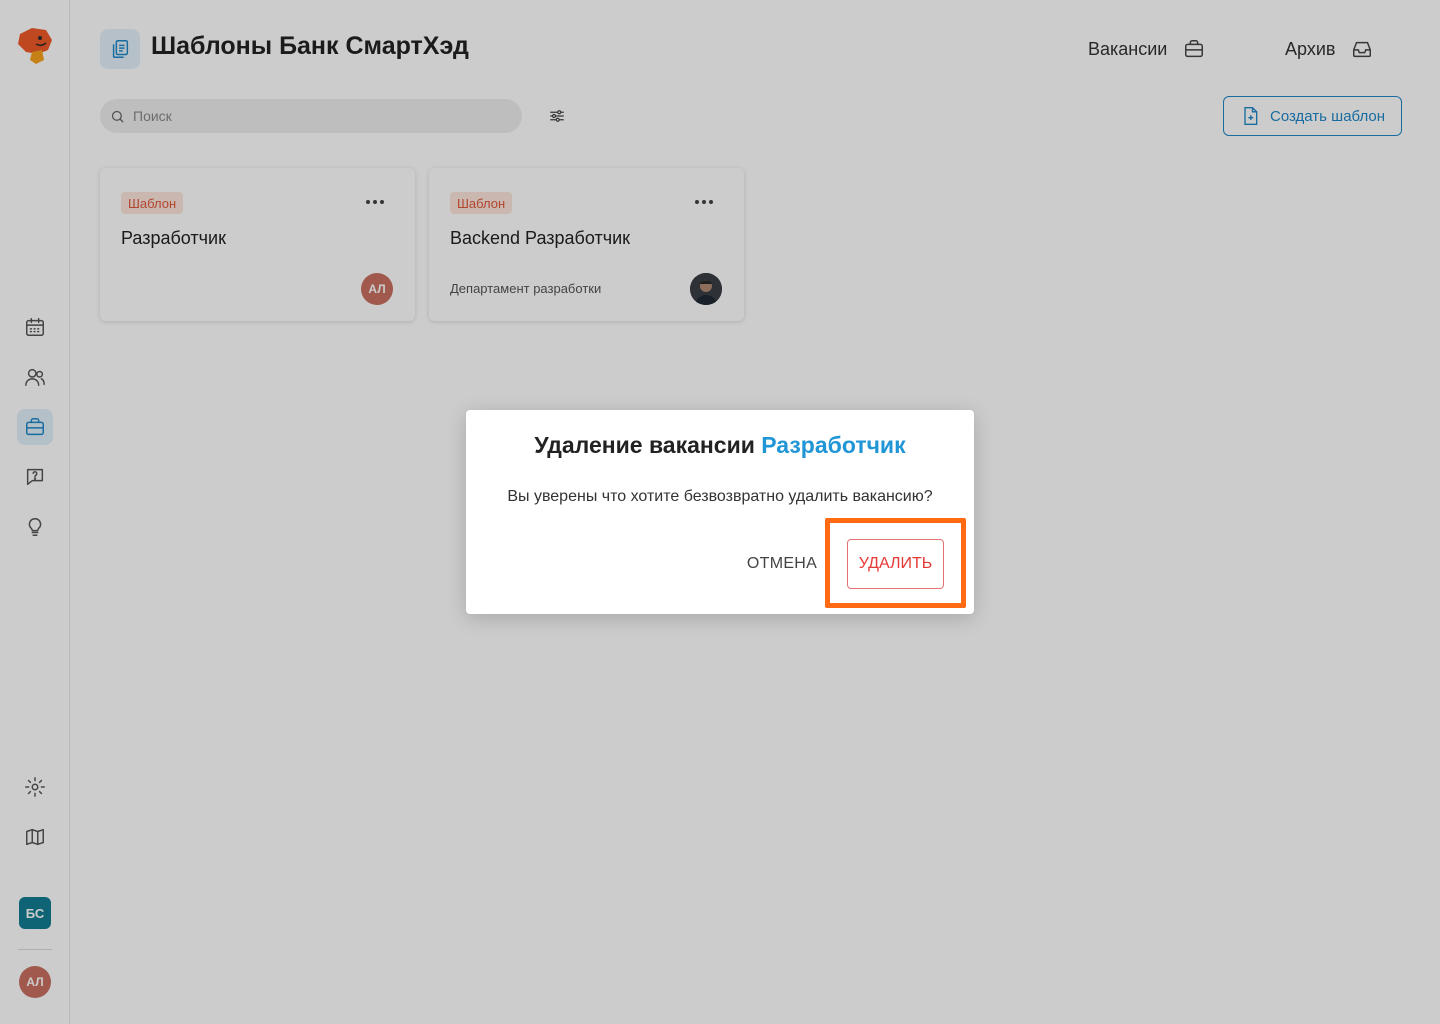 The height and width of the screenshot is (1024, 1440). I want to click on dialog-title: Удаление вакансии Разработчик, so click(720, 445).